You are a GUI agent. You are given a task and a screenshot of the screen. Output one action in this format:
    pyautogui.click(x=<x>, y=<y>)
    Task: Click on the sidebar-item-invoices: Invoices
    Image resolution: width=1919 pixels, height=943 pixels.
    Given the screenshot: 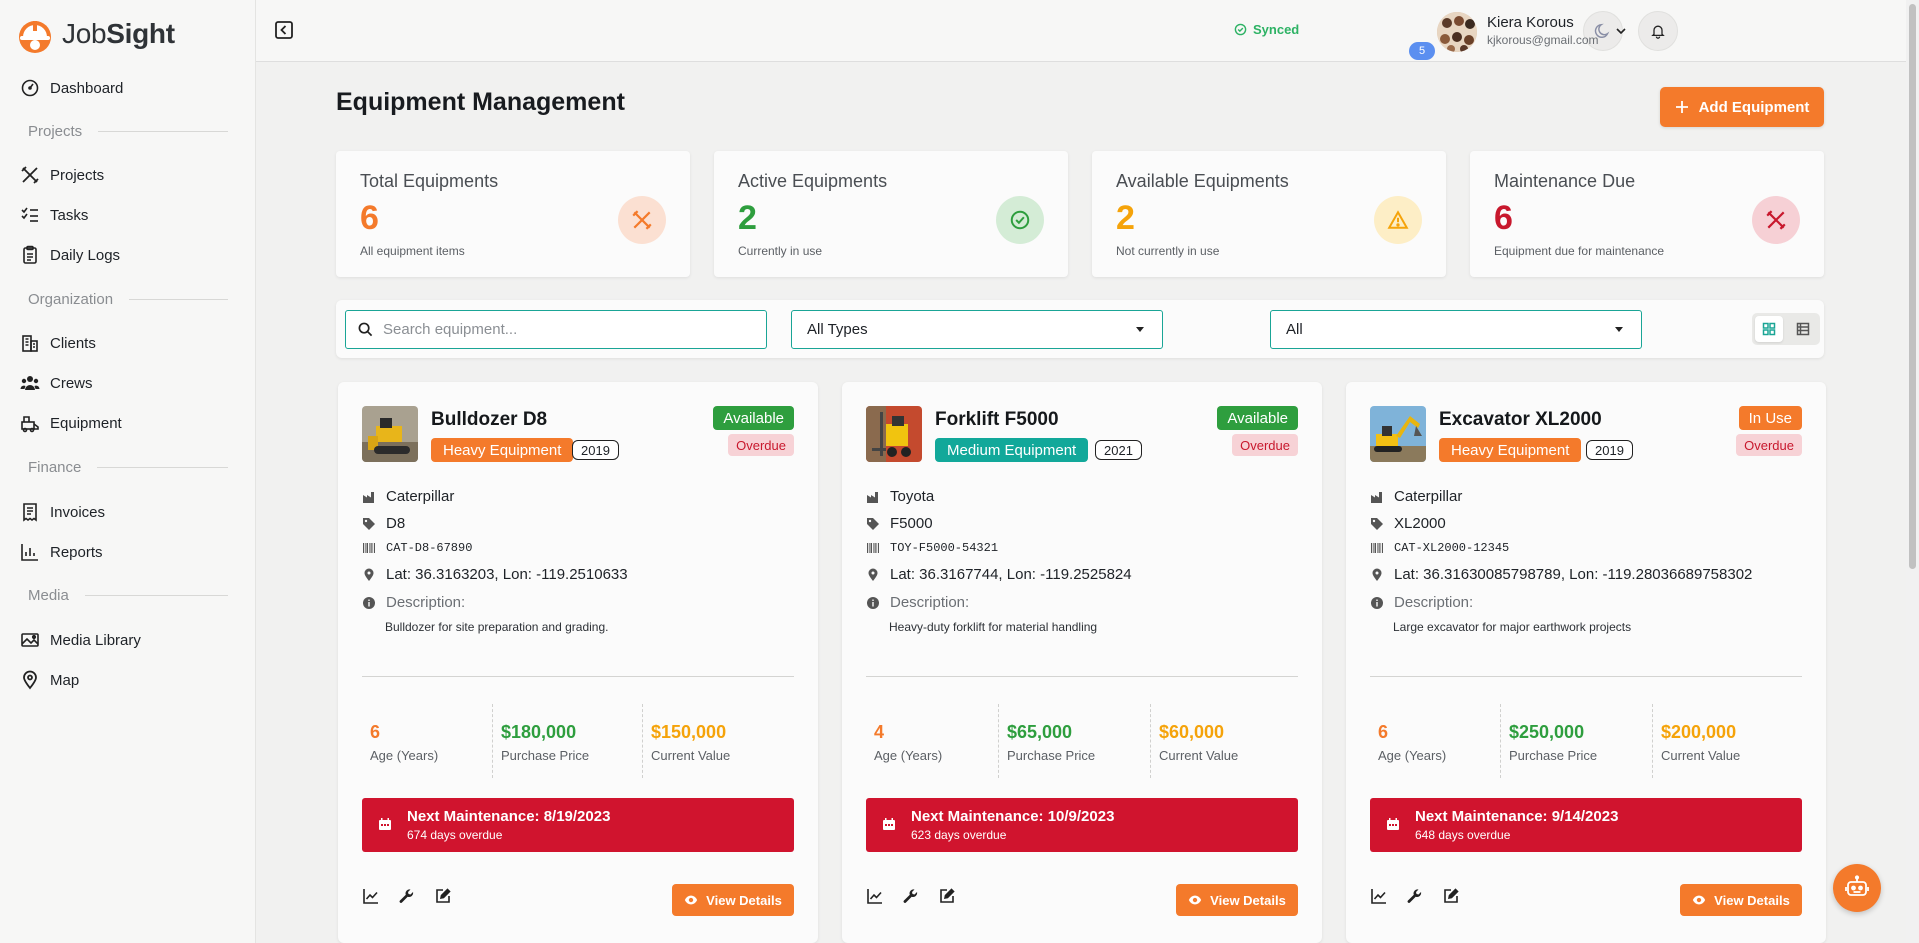 What is the action you would take?
    pyautogui.click(x=62, y=512)
    